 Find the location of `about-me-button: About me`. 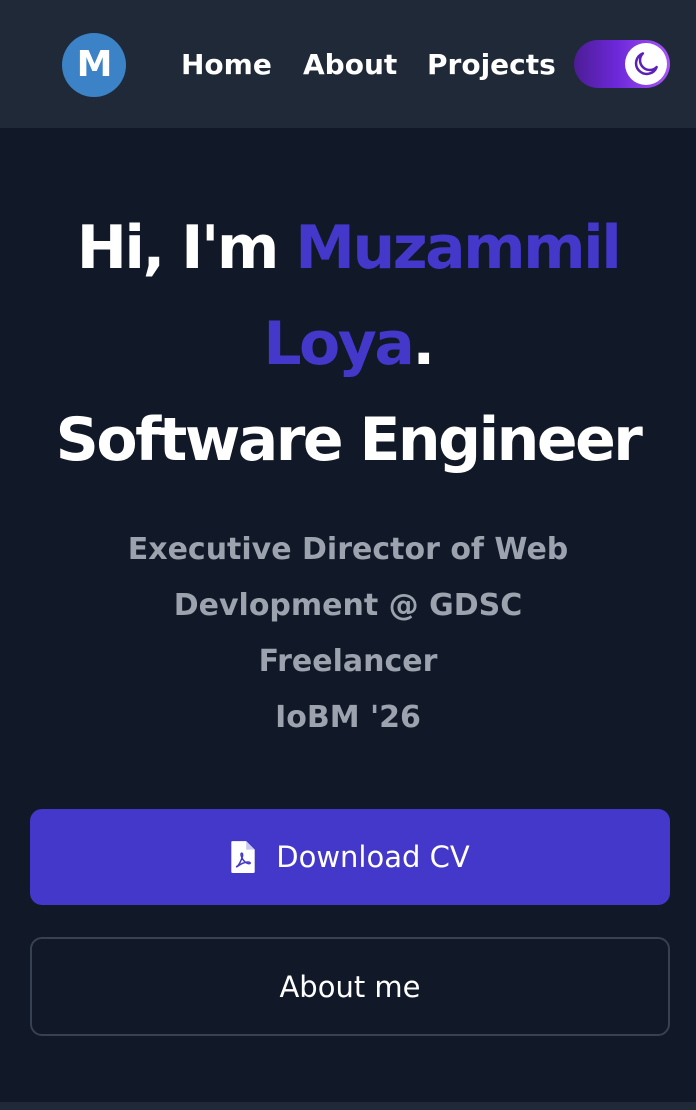

about-me-button: About me is located at coordinates (350, 986).